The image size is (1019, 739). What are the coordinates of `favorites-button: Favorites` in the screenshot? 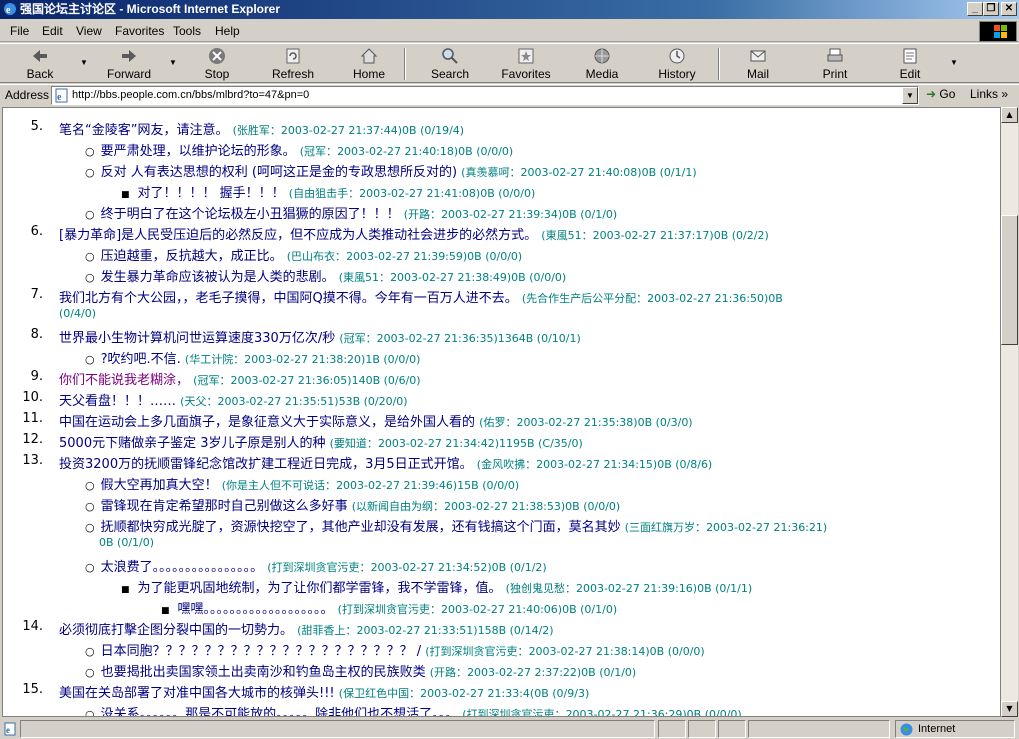 It's located at (526, 64).